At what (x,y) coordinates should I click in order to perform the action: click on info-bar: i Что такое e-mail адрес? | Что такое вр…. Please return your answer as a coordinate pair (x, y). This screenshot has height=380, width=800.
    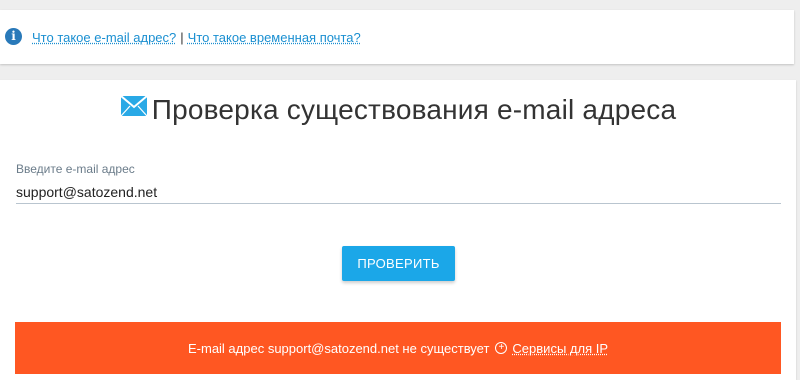
    Looking at the image, I should click on (397, 37).